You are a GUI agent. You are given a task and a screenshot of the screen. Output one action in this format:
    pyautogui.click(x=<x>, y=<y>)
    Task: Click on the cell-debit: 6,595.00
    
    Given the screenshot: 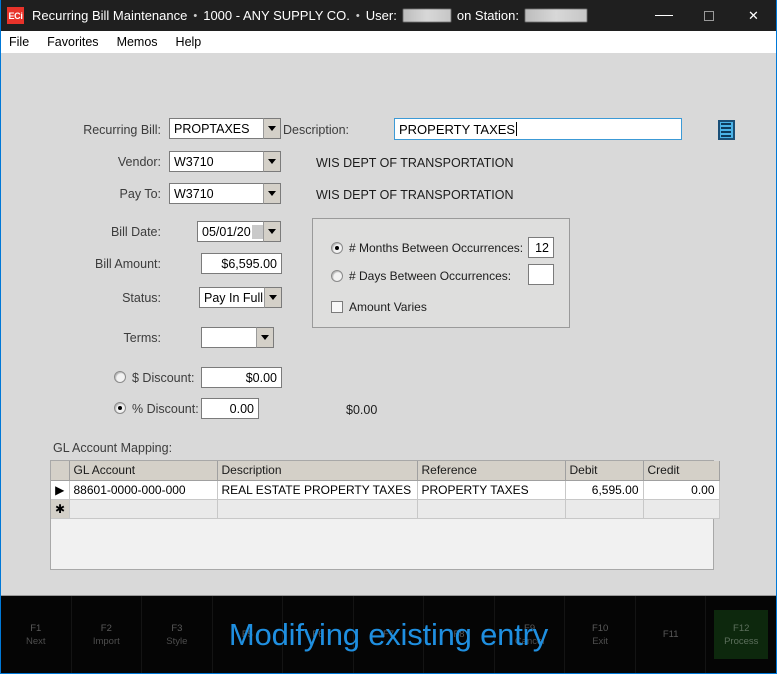 What is the action you would take?
    pyautogui.click(x=604, y=490)
    